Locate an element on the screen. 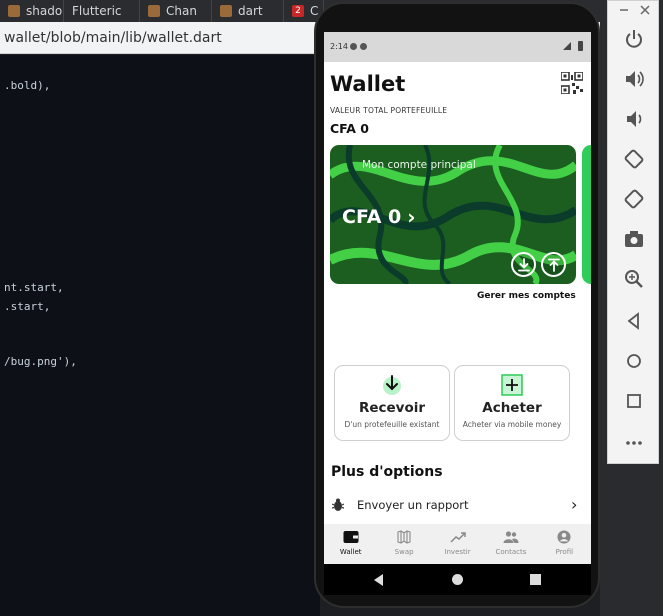 The image size is (663, 616). browser-tab: Flutteric is located at coordinates (102, 11).